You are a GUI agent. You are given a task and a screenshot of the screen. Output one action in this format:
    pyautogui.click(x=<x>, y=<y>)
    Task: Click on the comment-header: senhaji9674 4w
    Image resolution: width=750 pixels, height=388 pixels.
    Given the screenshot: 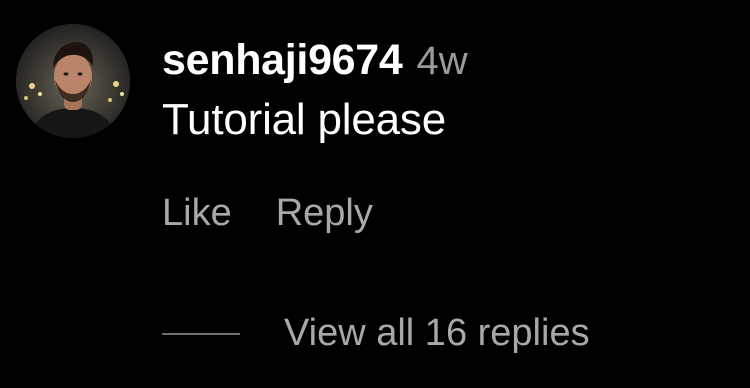 What is the action you would take?
    pyautogui.click(x=446, y=60)
    